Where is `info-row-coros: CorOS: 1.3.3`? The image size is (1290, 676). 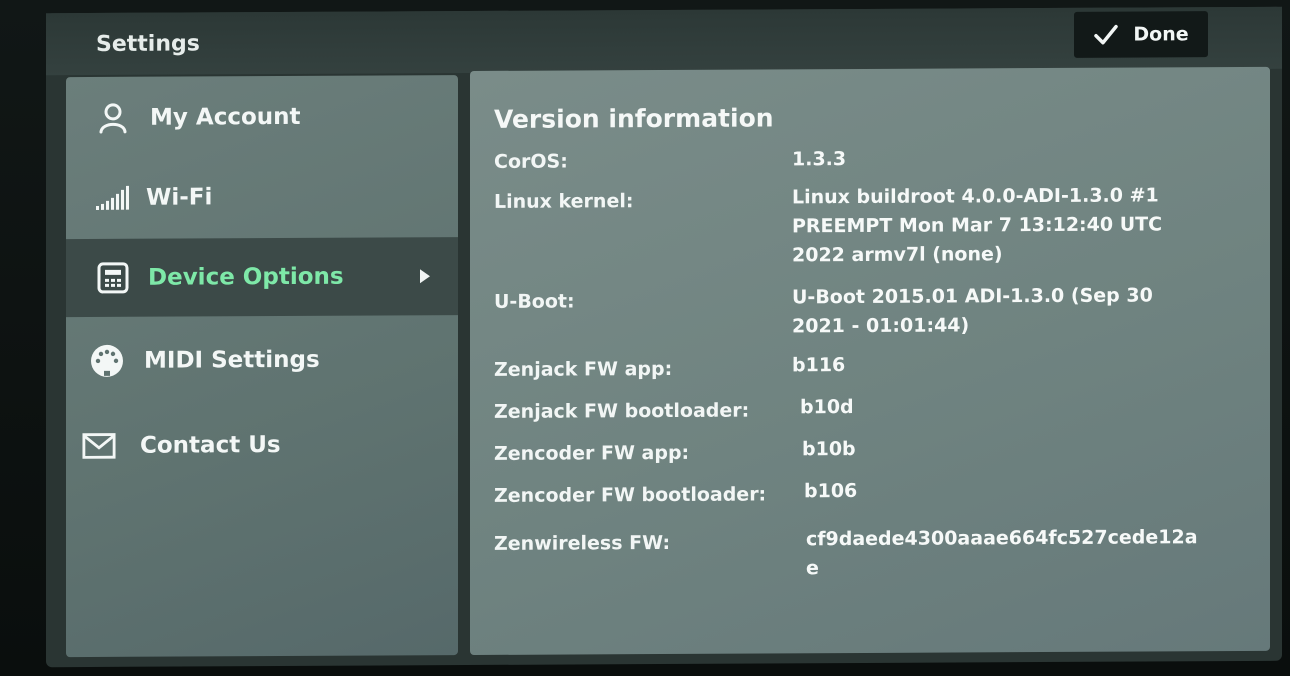
info-row-coros: CorOS: 1.3.3 is located at coordinates (874, 160).